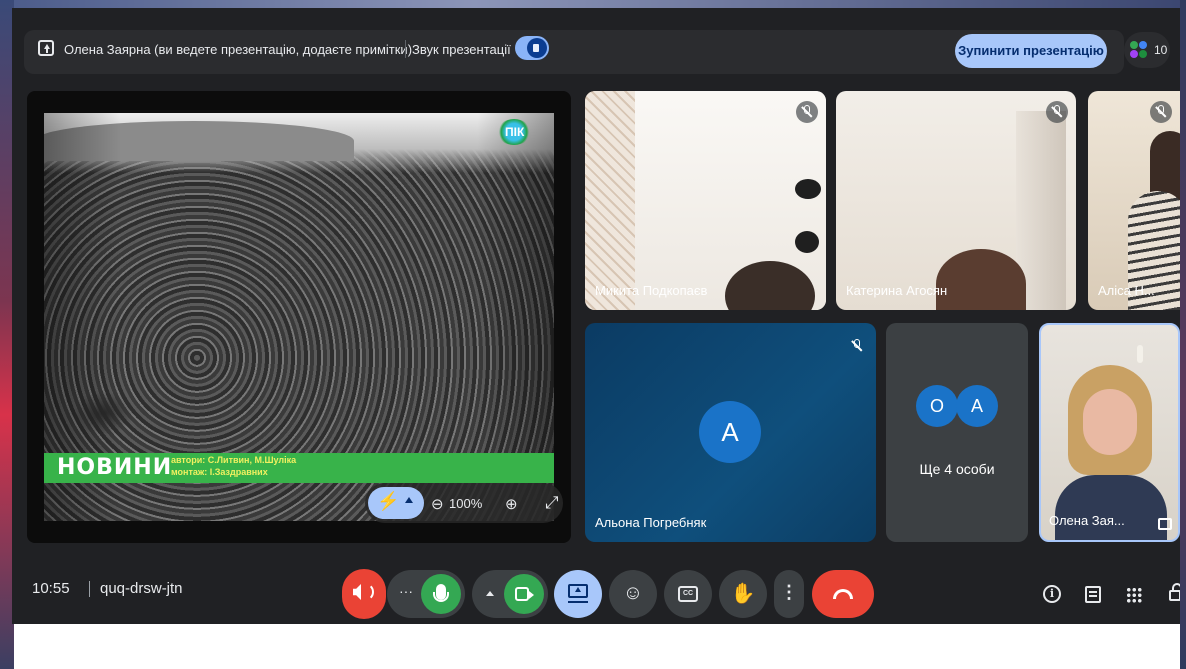 The image size is (1186, 669). I want to click on presentation-mode-button: ⚡, so click(396, 503).